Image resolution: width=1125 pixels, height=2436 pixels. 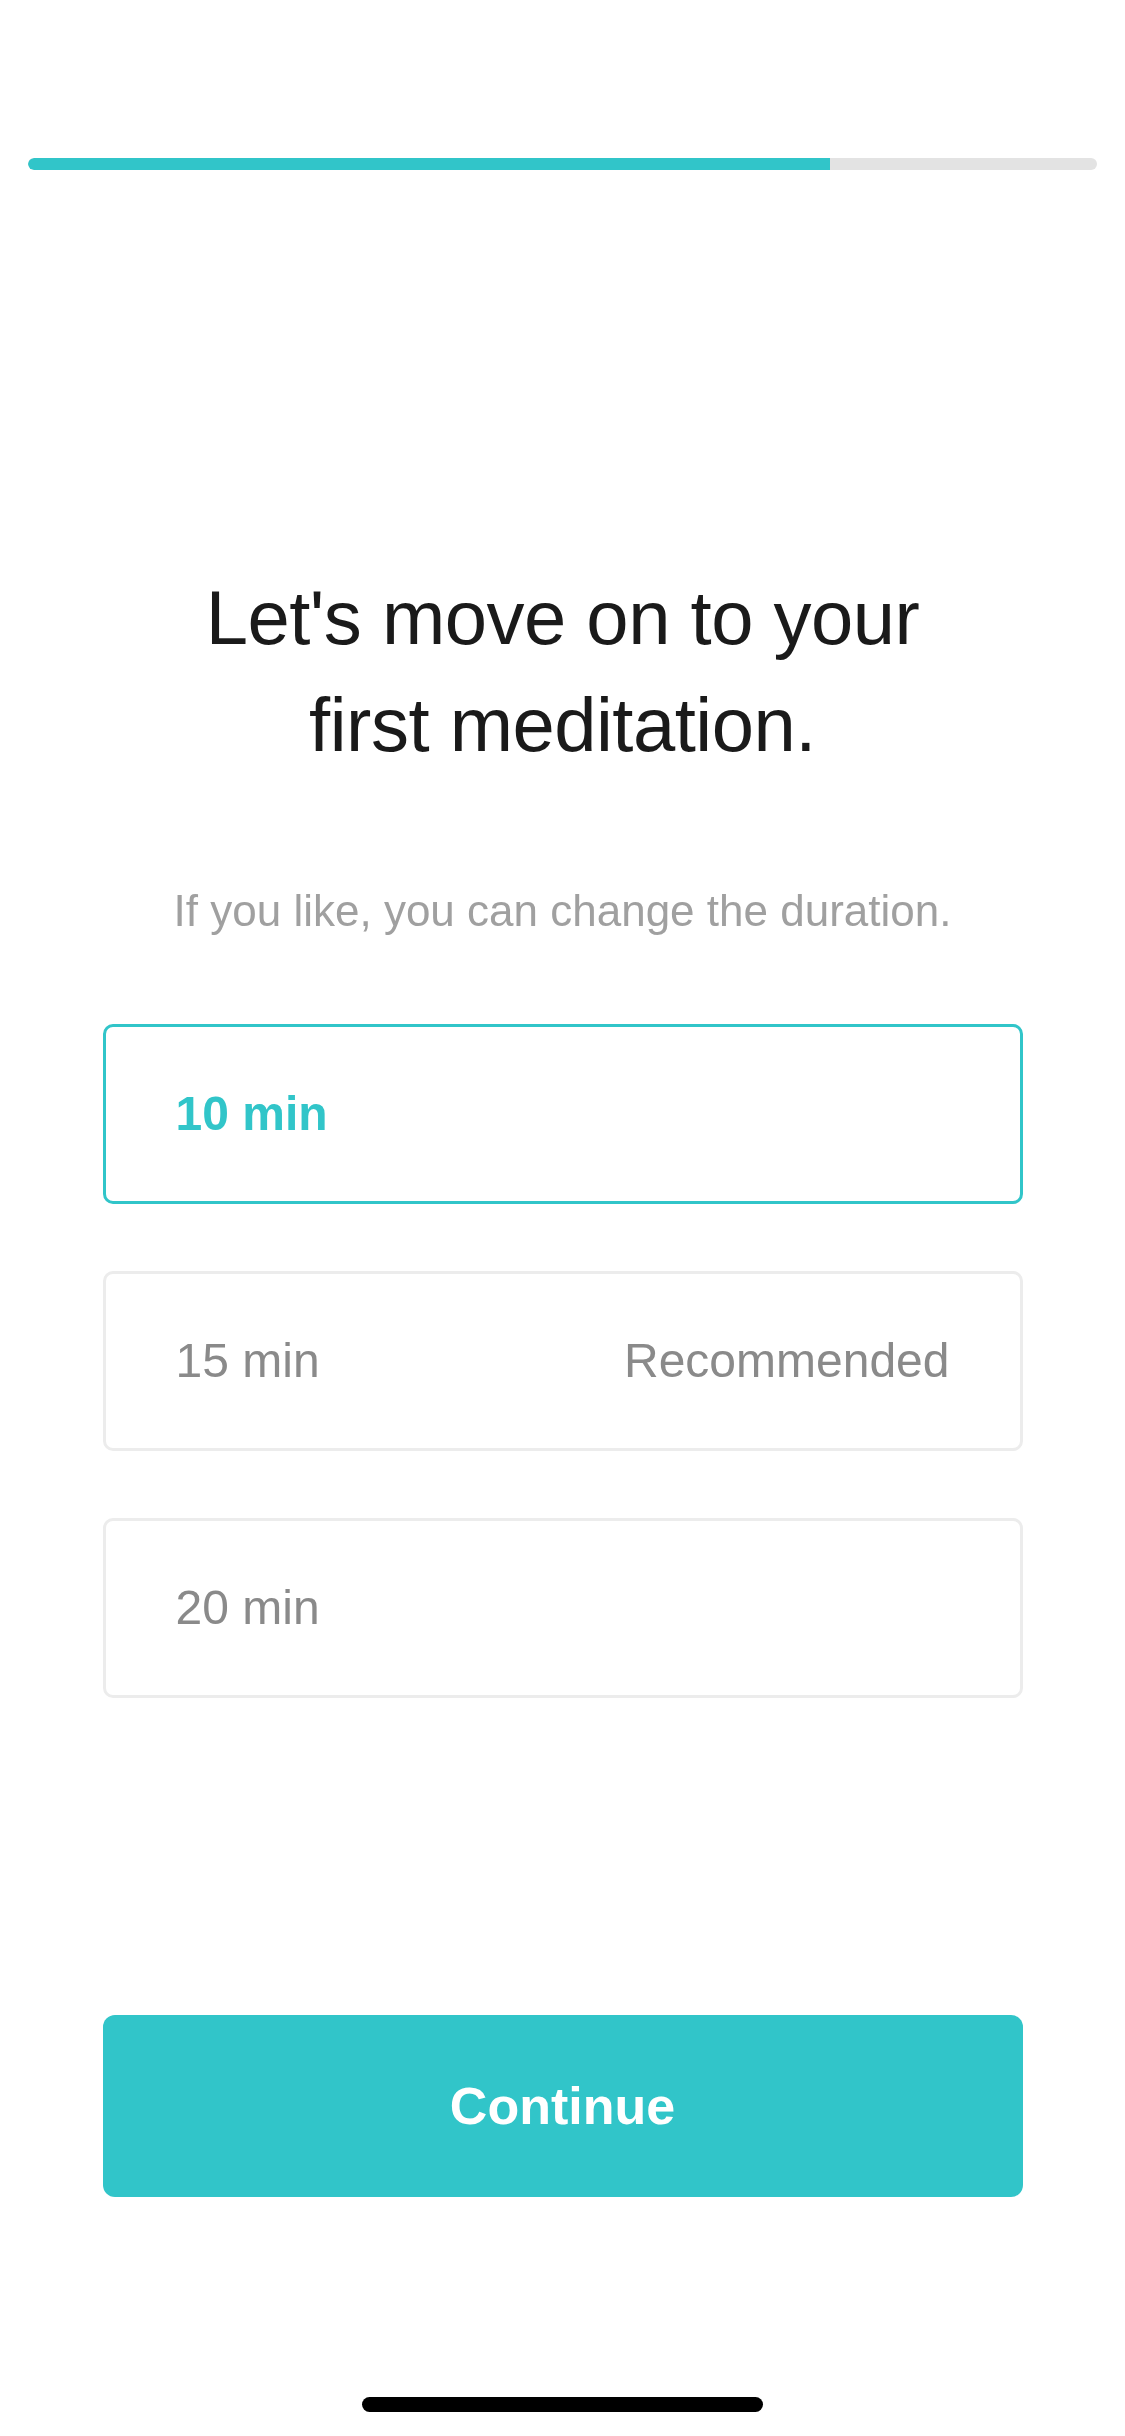 I want to click on continue-button: Continue, so click(x=562, y=2106).